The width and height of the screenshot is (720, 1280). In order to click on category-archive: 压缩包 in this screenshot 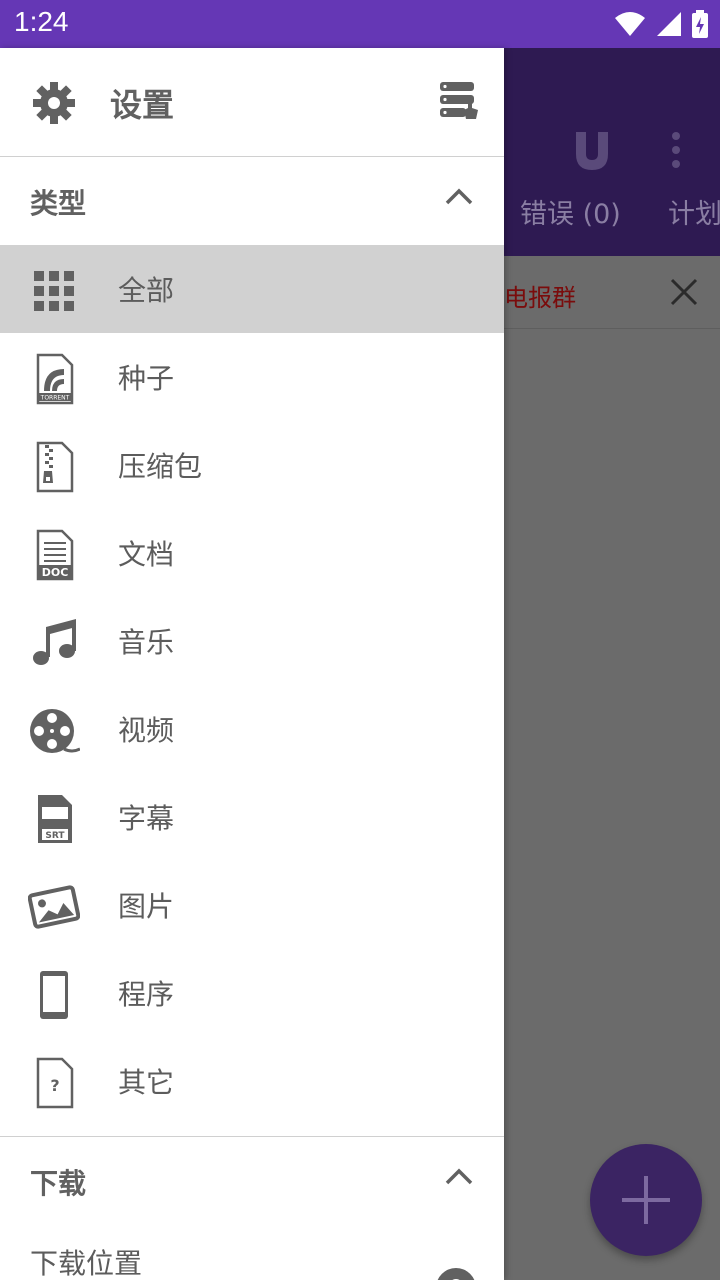, I will do `click(252, 465)`.